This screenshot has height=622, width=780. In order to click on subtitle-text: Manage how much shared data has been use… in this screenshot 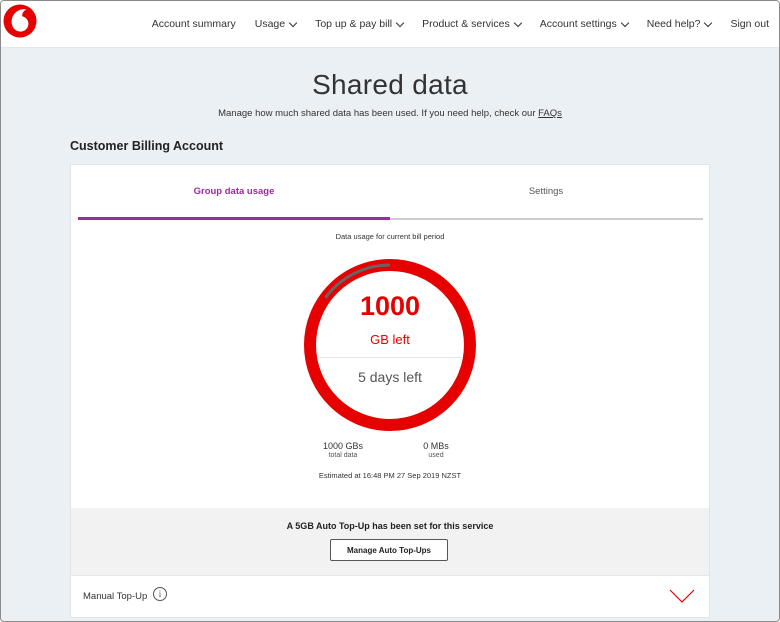, I will do `click(377, 113)`.